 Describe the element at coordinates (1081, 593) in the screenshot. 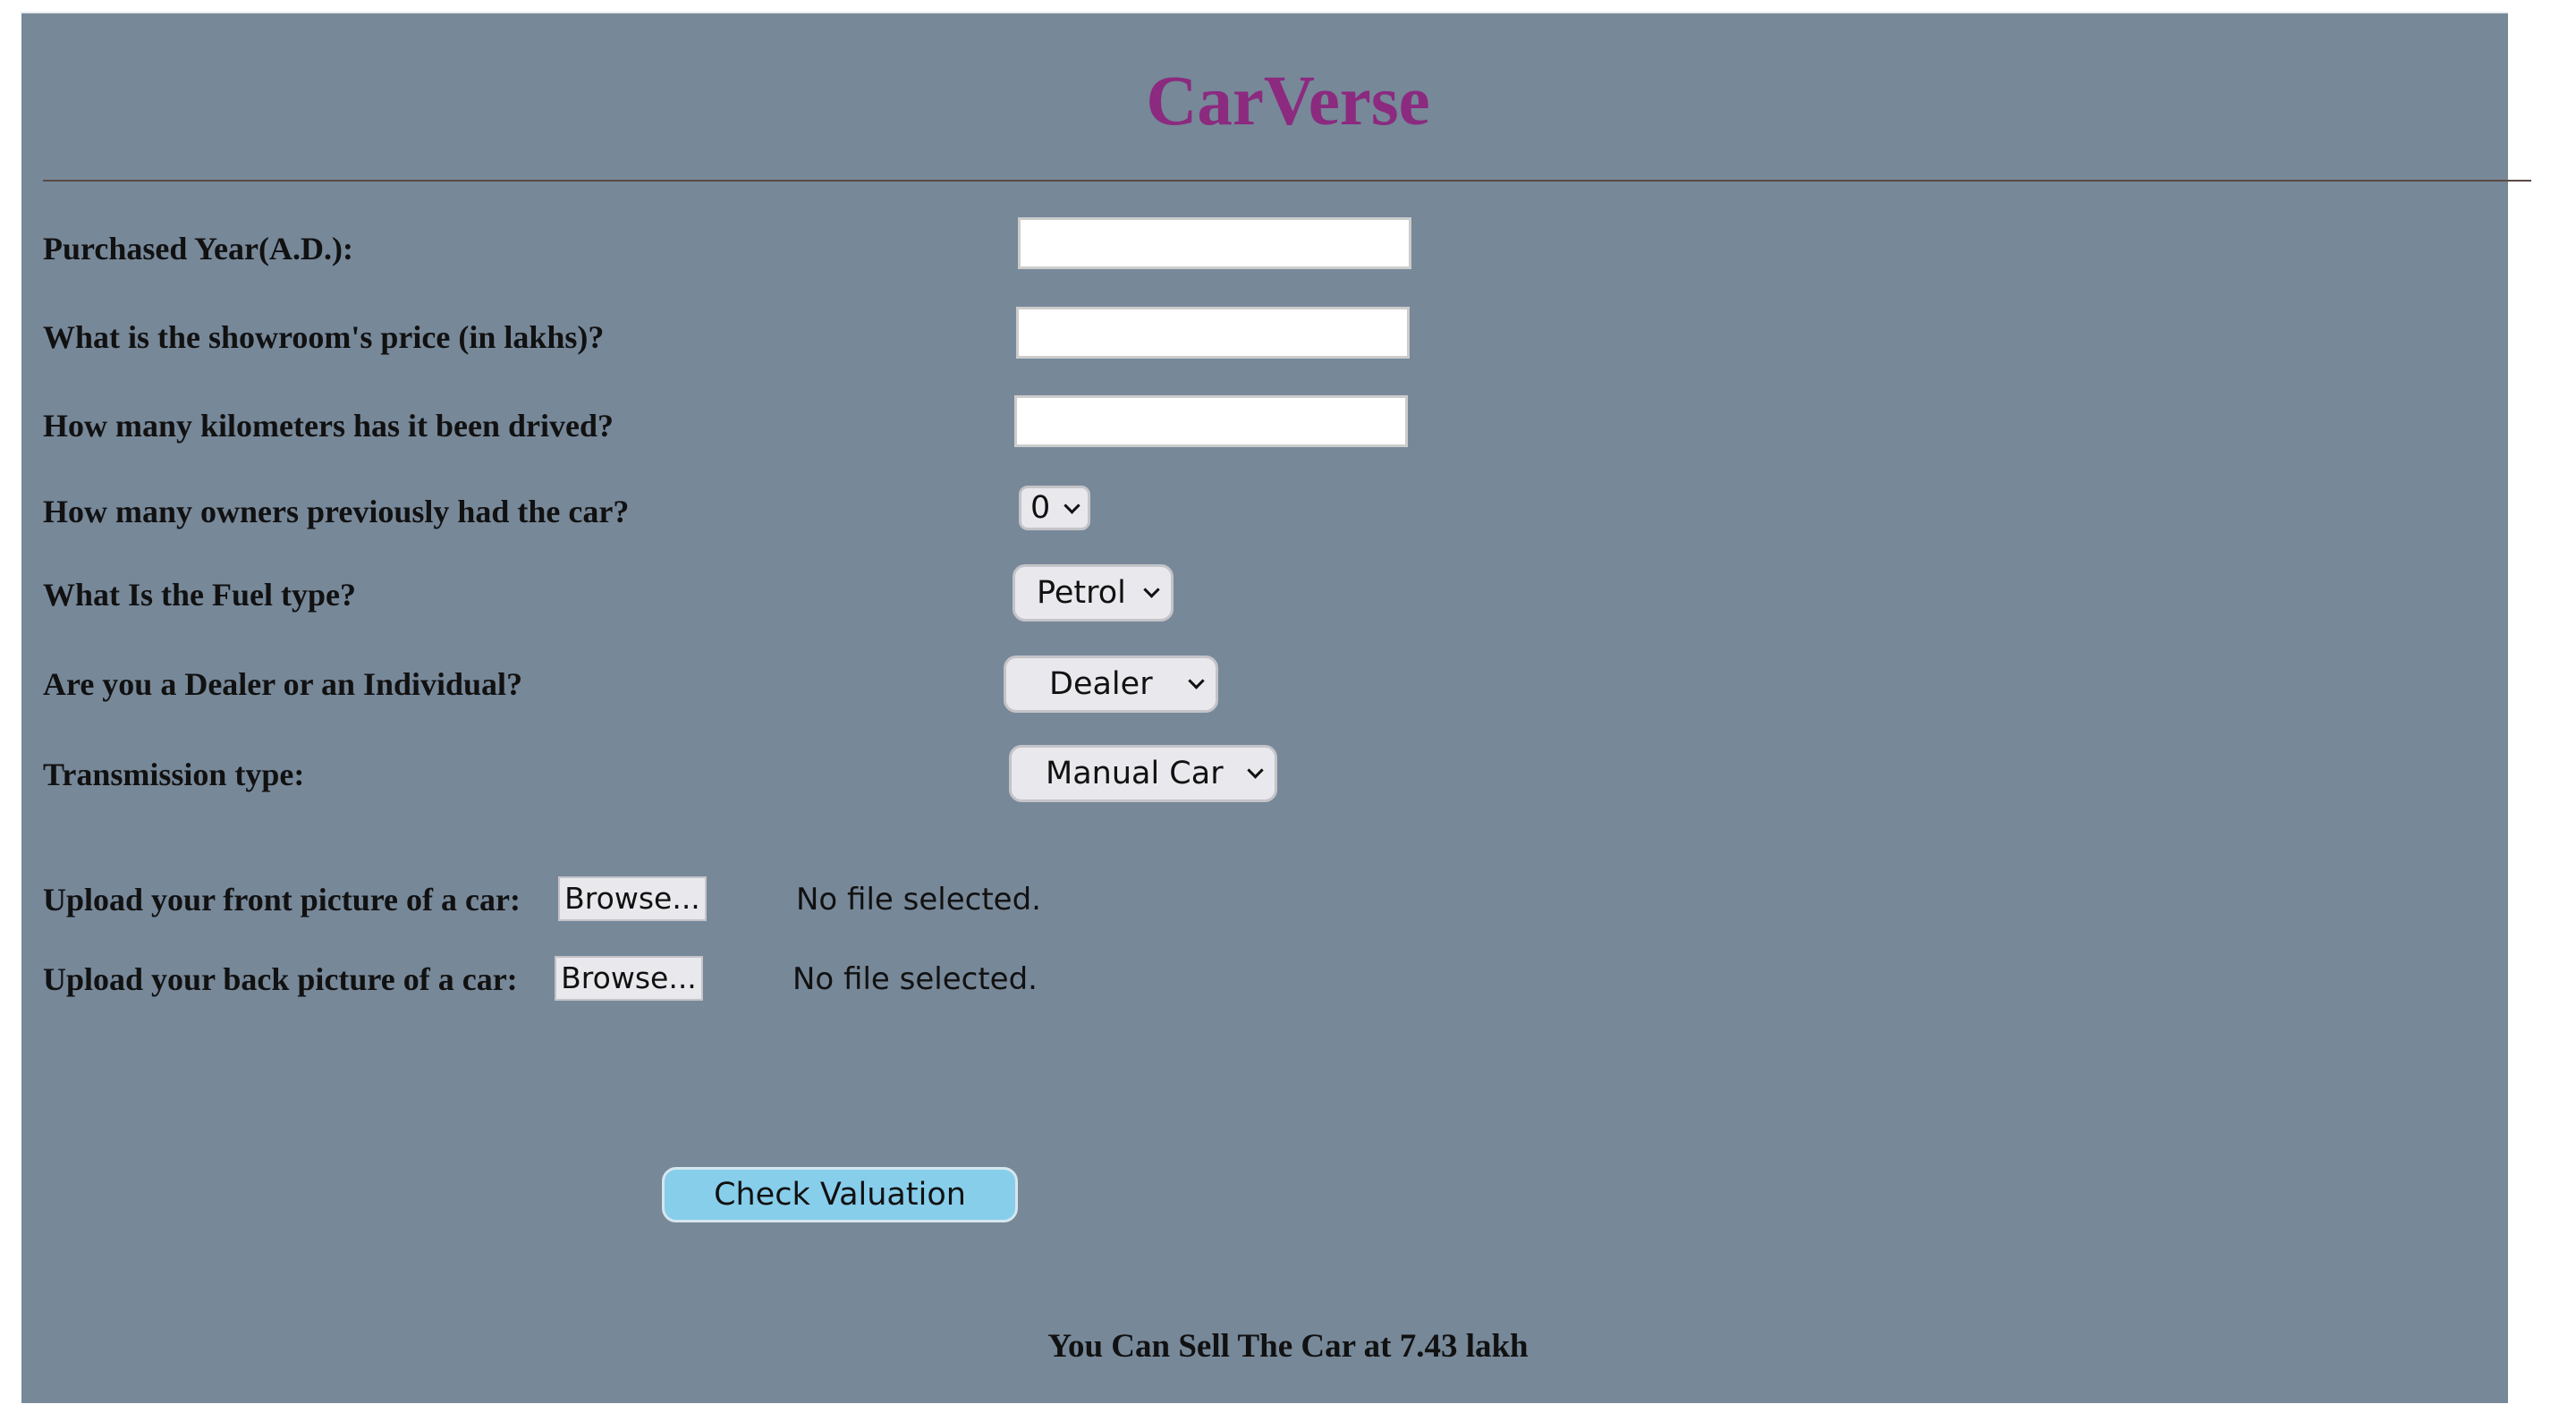

I see `fuel-type-selected-value: Petrol` at that location.